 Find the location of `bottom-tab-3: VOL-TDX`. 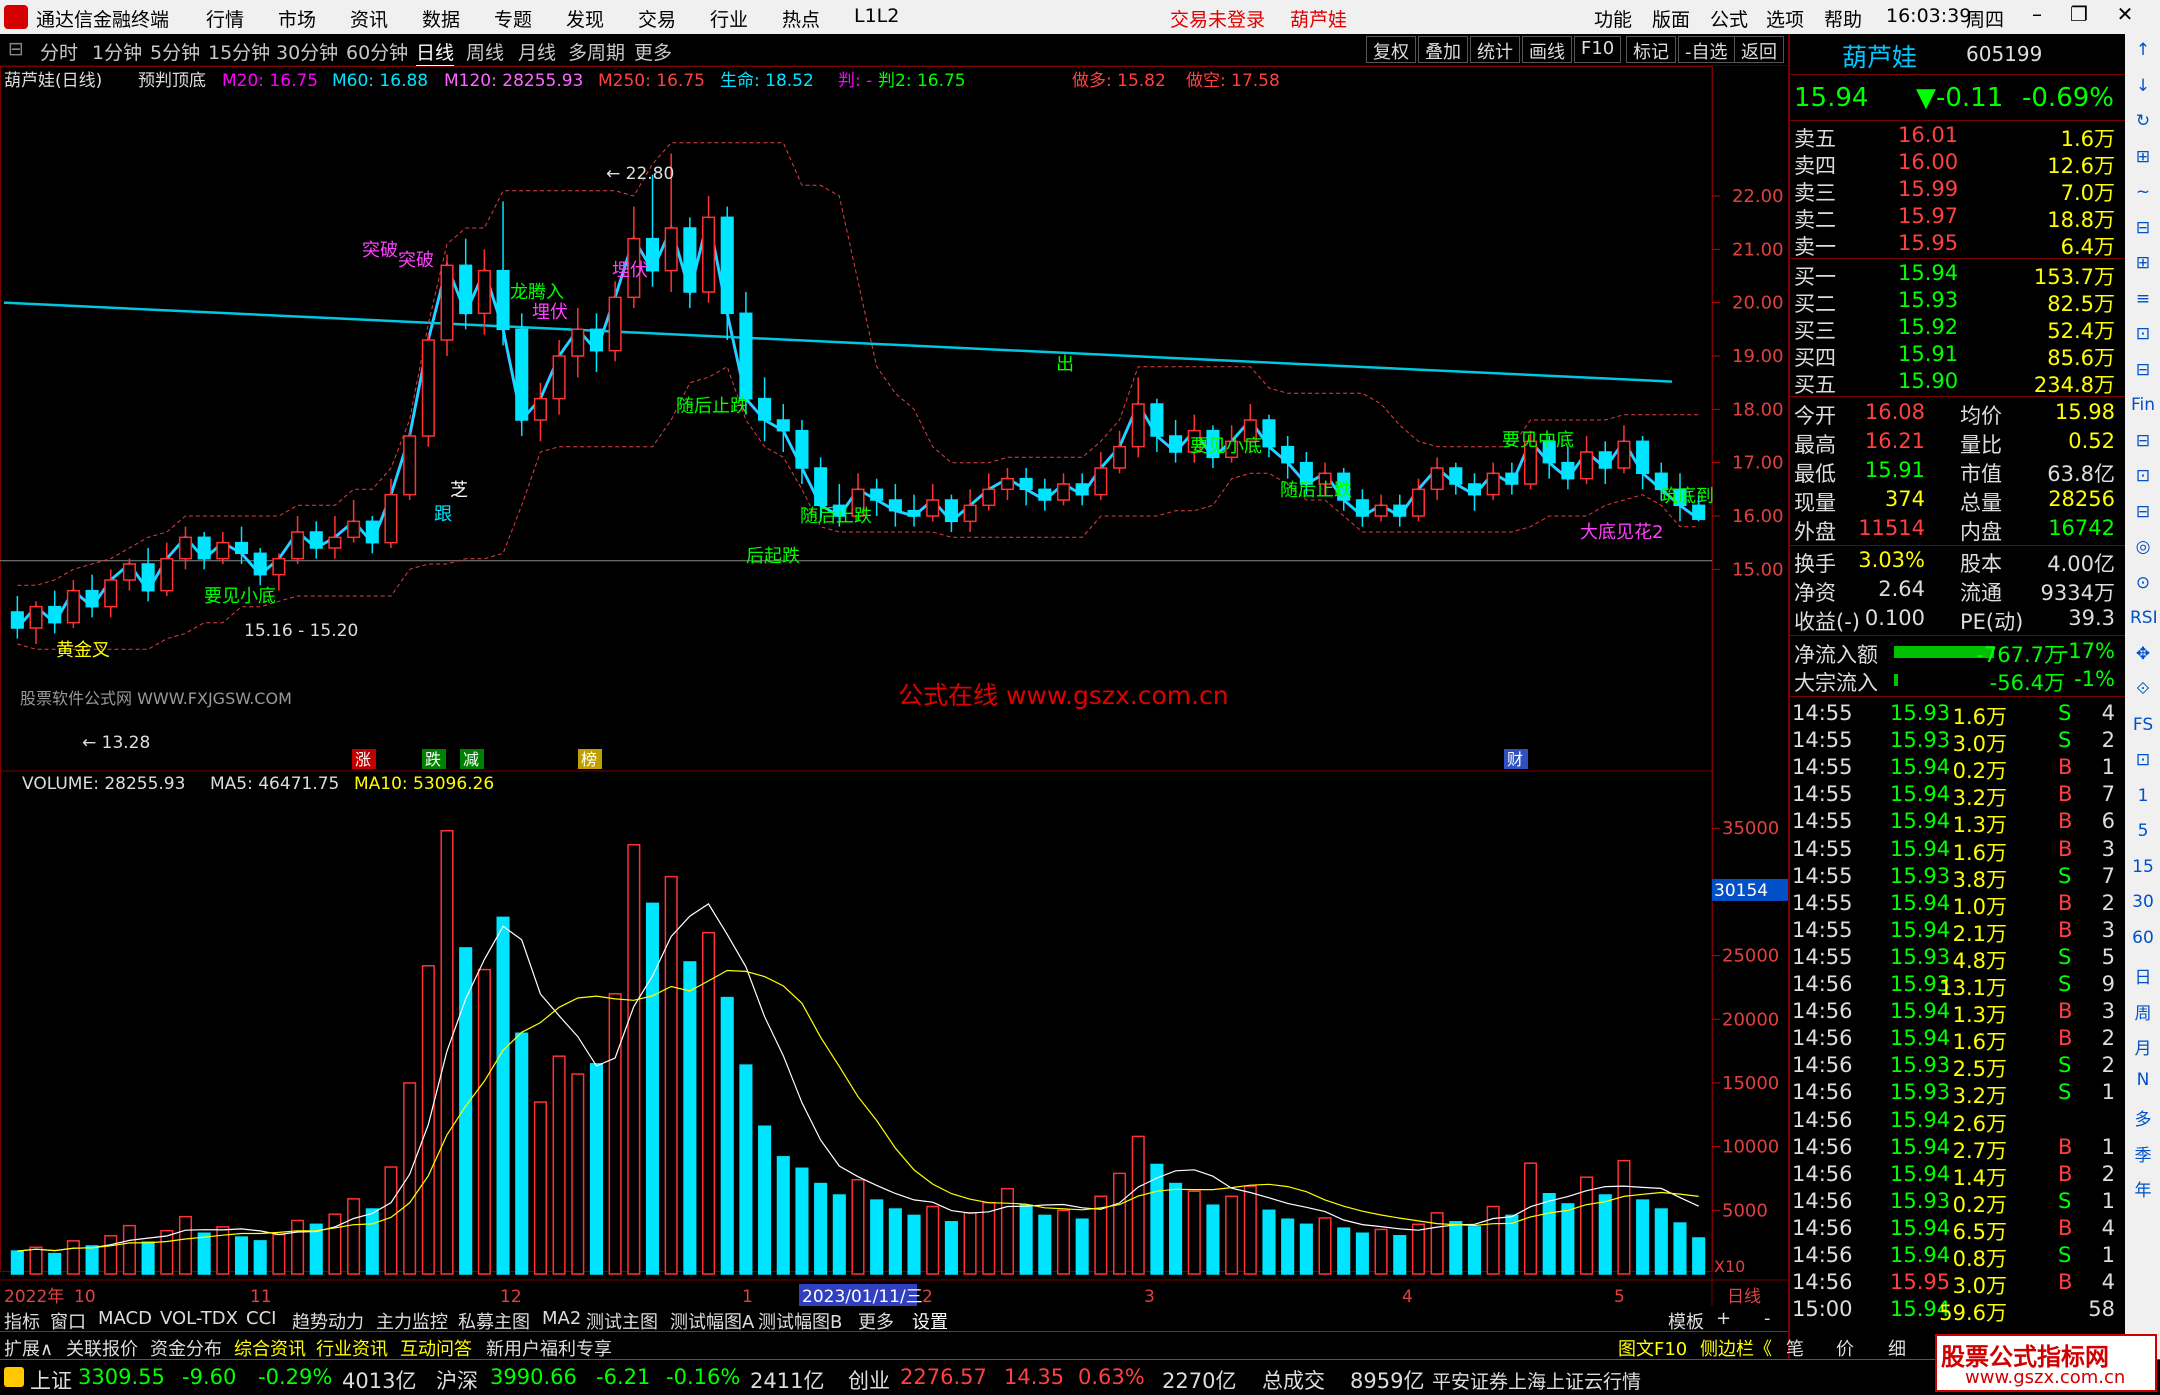

bottom-tab-3: VOL-TDX is located at coordinates (199, 1318).